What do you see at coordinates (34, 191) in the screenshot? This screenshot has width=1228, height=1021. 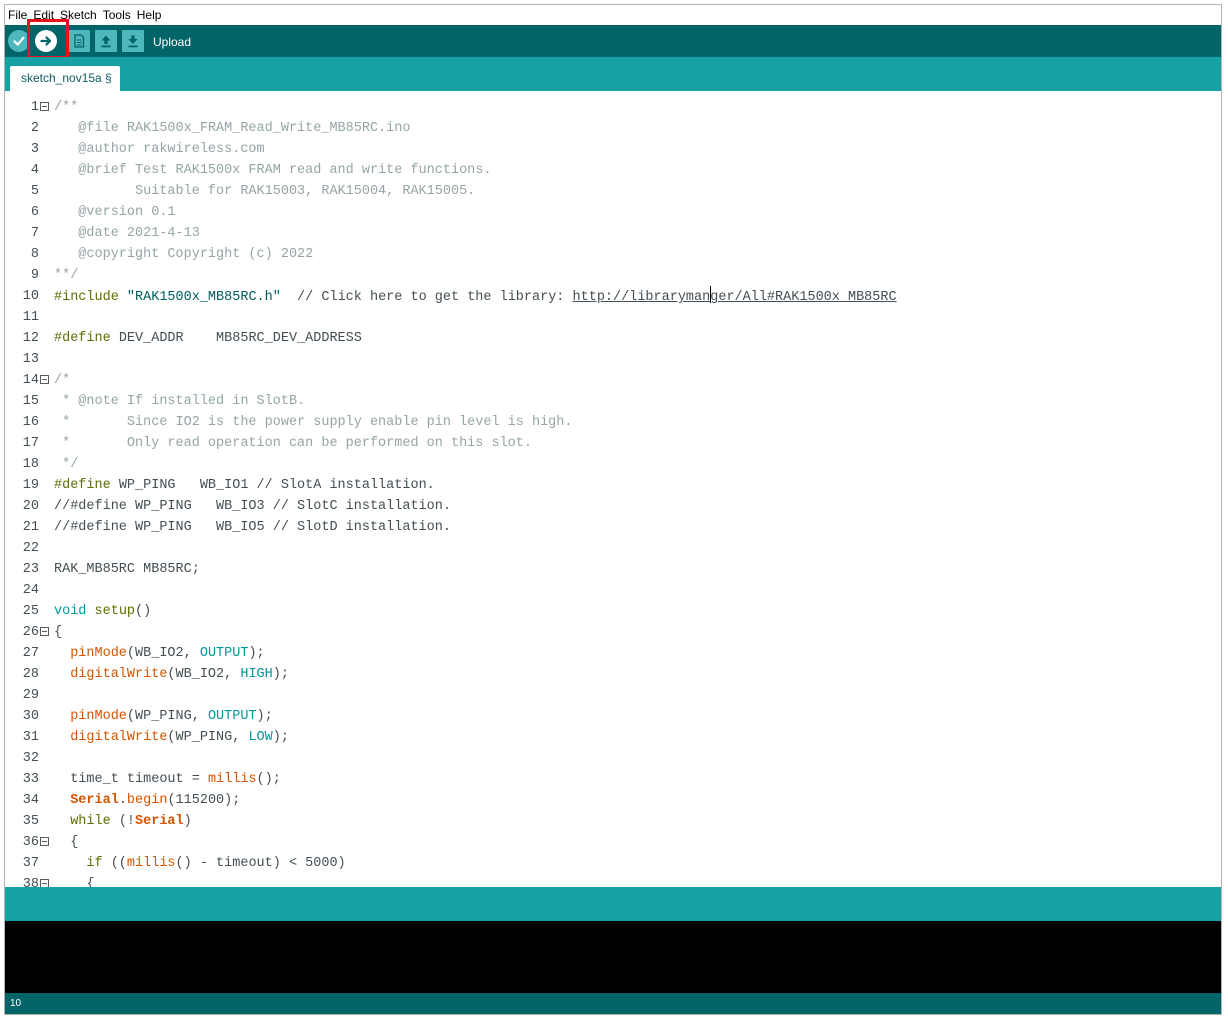 I see `line-number: 5` at bounding box center [34, 191].